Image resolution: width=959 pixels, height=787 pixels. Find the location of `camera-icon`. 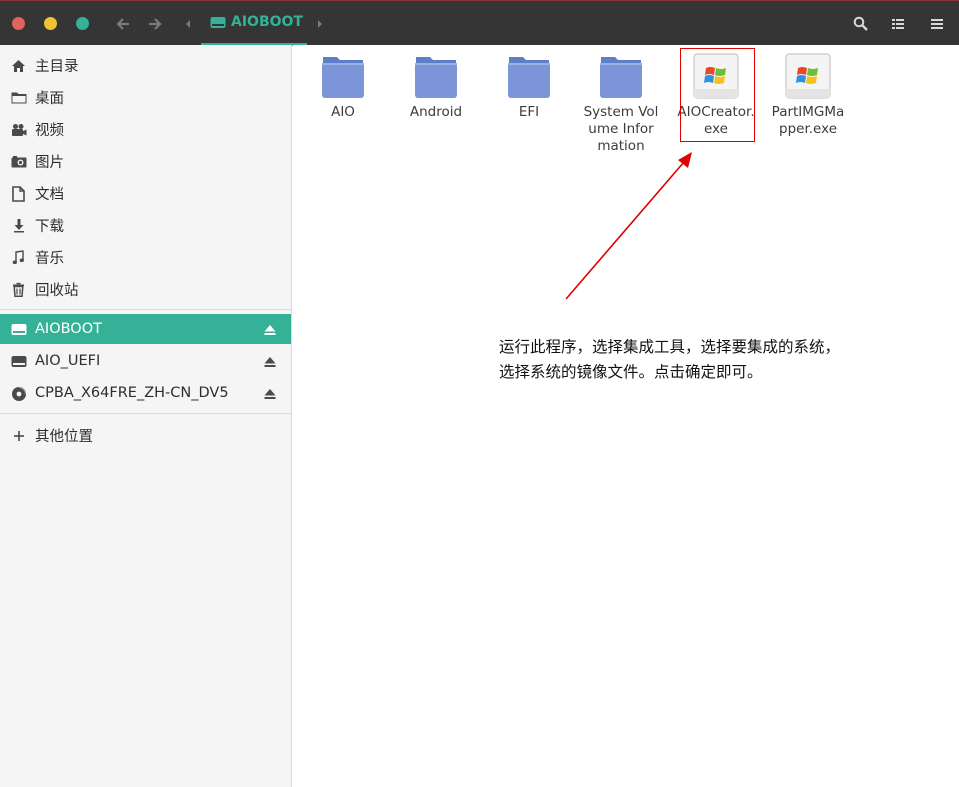

camera-icon is located at coordinates (18, 161).